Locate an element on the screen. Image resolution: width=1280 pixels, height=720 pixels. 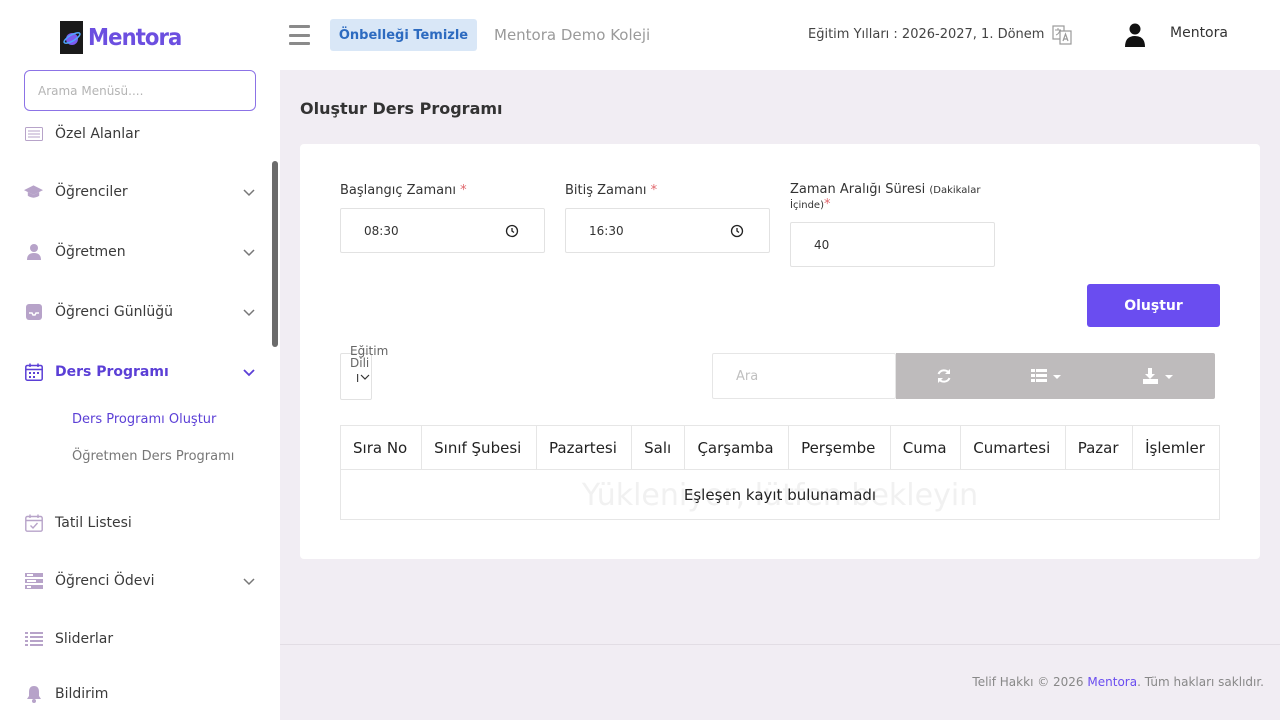
footer-copyright: Telif Hakkı © 2026 is located at coordinates (1030, 682).